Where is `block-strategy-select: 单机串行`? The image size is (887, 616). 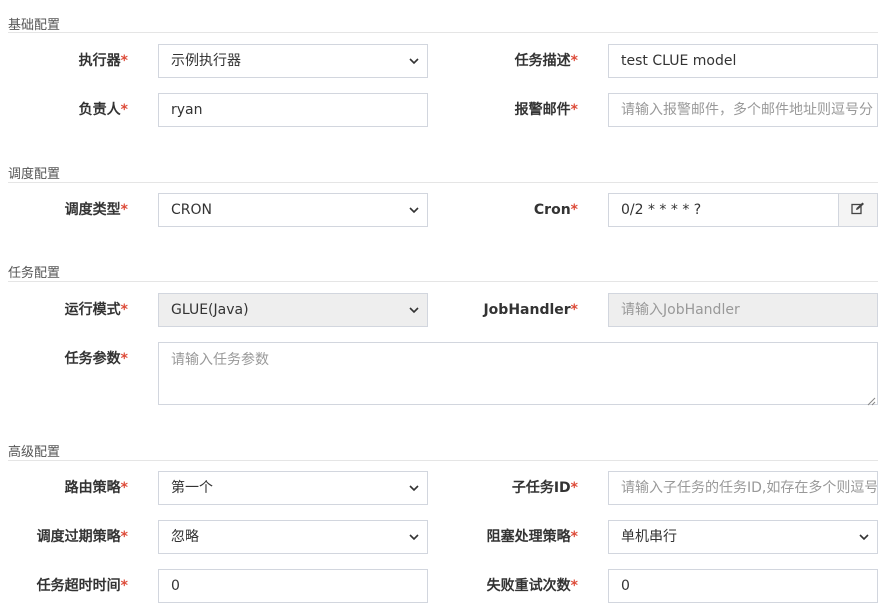 block-strategy-select: 单机串行 is located at coordinates (743, 537).